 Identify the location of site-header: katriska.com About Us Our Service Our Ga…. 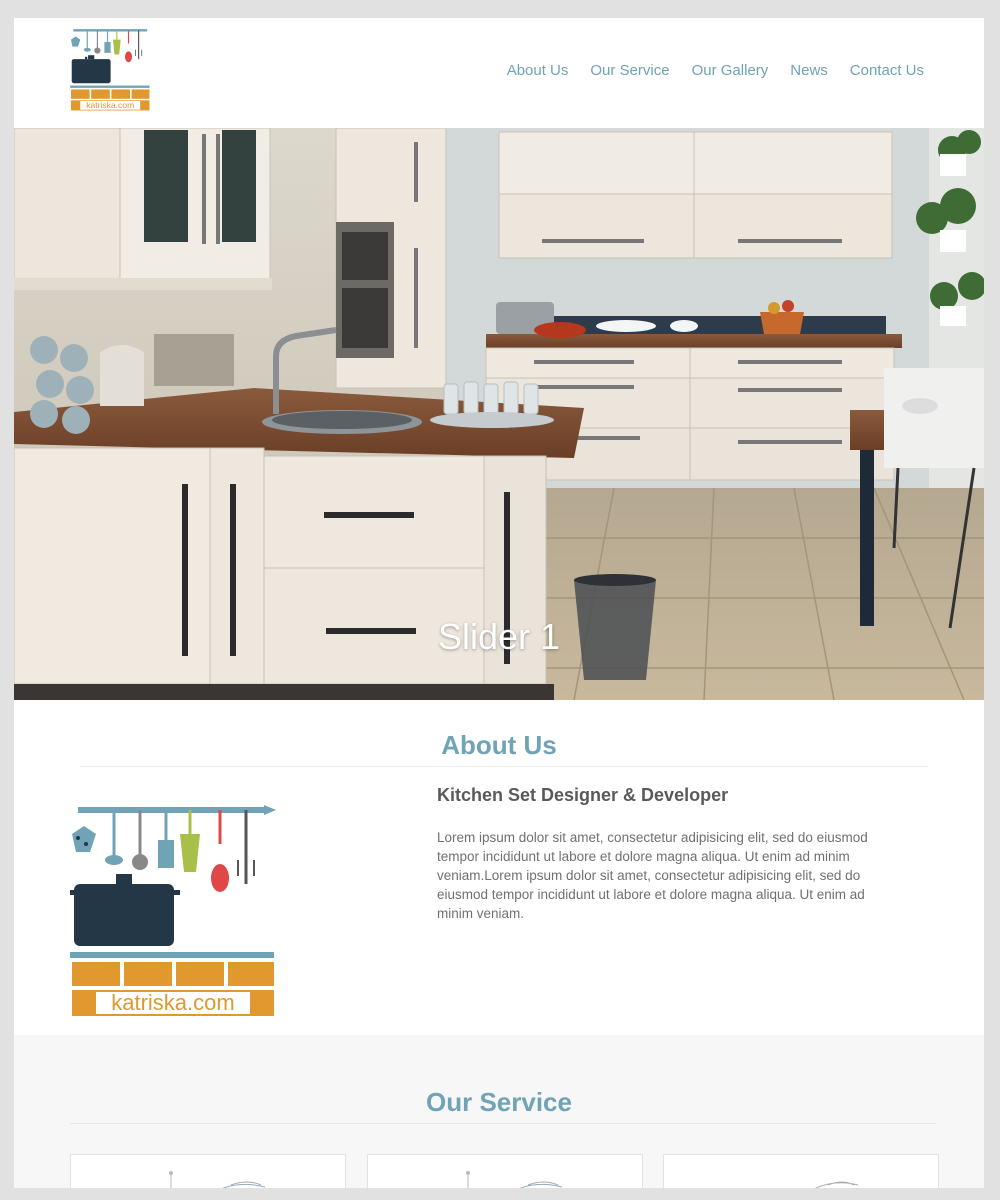
(499, 73).